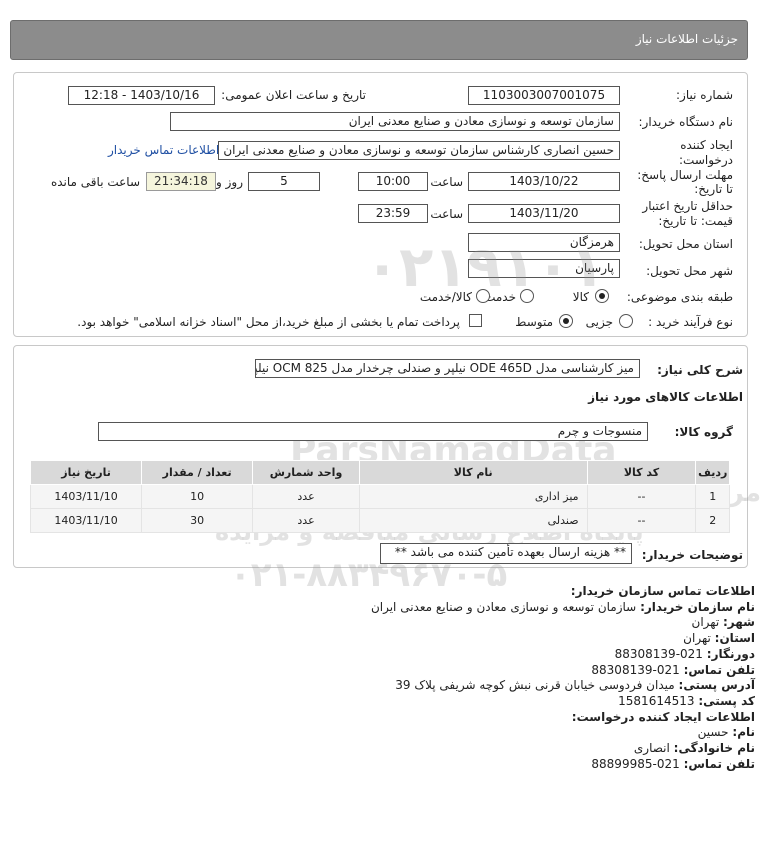  What do you see at coordinates (685, 175) in the screenshot?
I see `deadline-label-1: مهلت ارسال پاسخ:` at bounding box center [685, 175].